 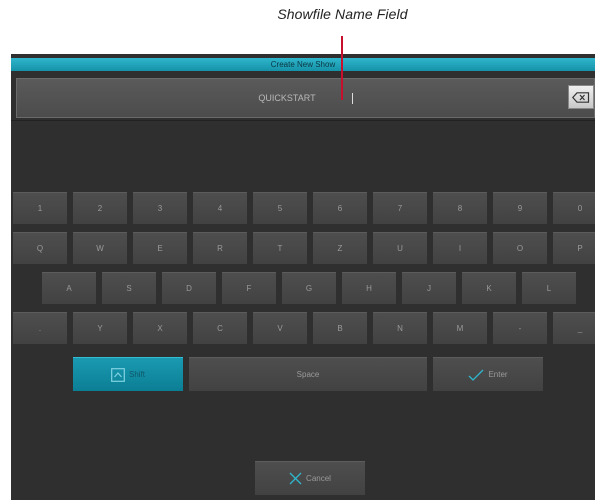 What do you see at coordinates (574, 248) in the screenshot?
I see `key-row2-9: P` at bounding box center [574, 248].